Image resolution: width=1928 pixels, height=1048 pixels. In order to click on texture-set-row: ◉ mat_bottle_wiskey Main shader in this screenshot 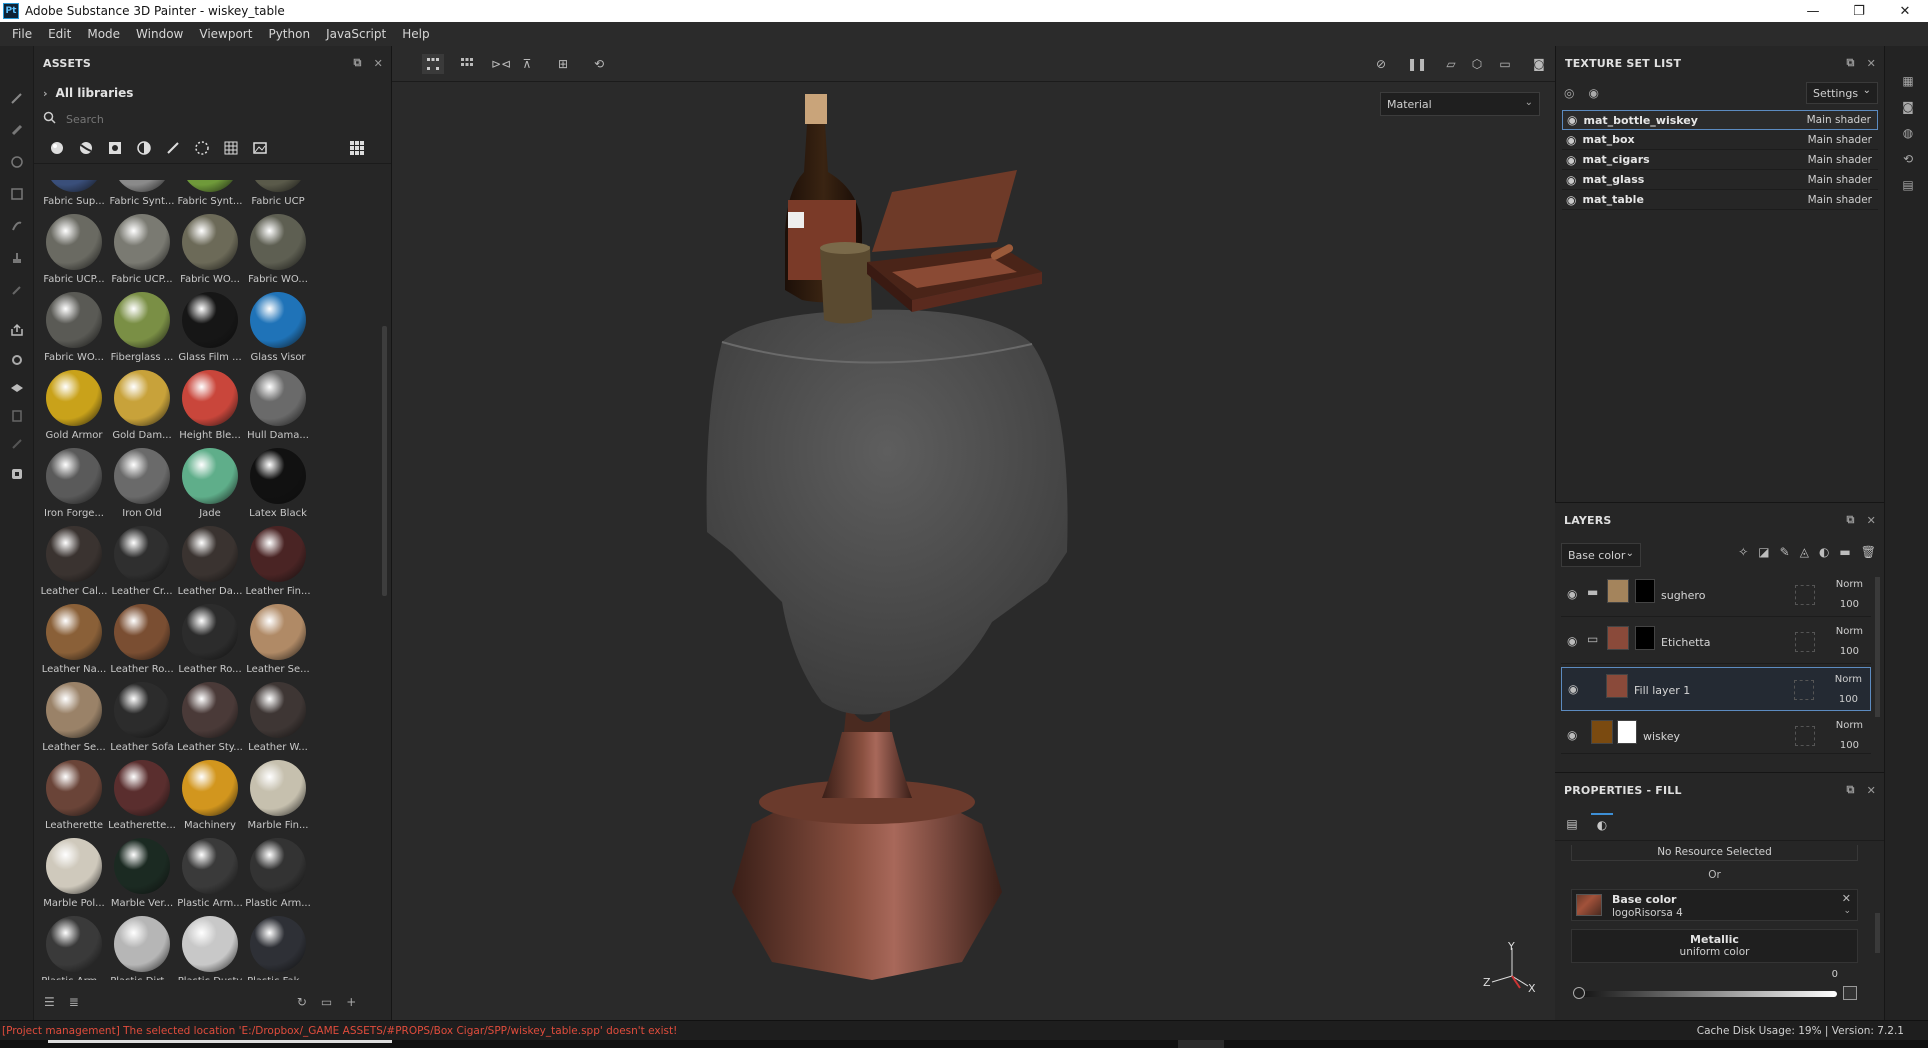, I will do `click(1720, 120)`.